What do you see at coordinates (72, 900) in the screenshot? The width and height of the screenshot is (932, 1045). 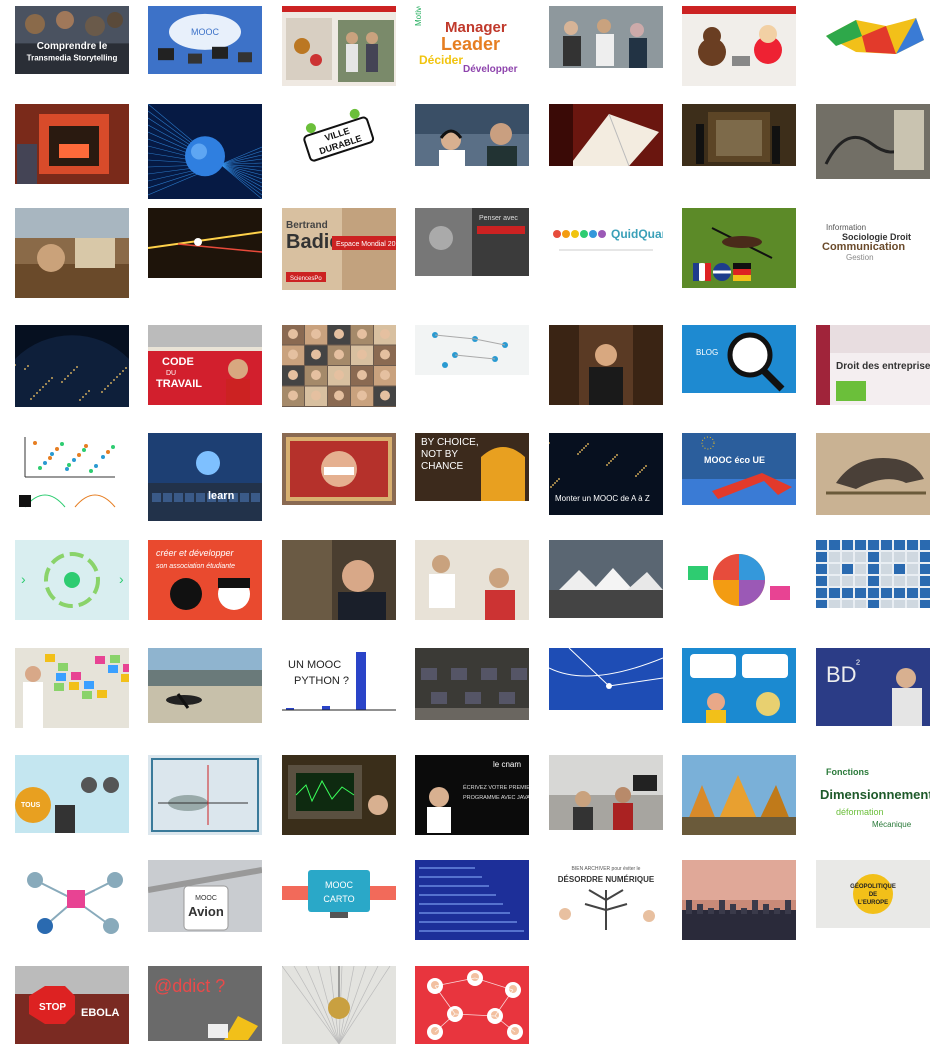 I see `course-thumbnail-molecules` at bounding box center [72, 900].